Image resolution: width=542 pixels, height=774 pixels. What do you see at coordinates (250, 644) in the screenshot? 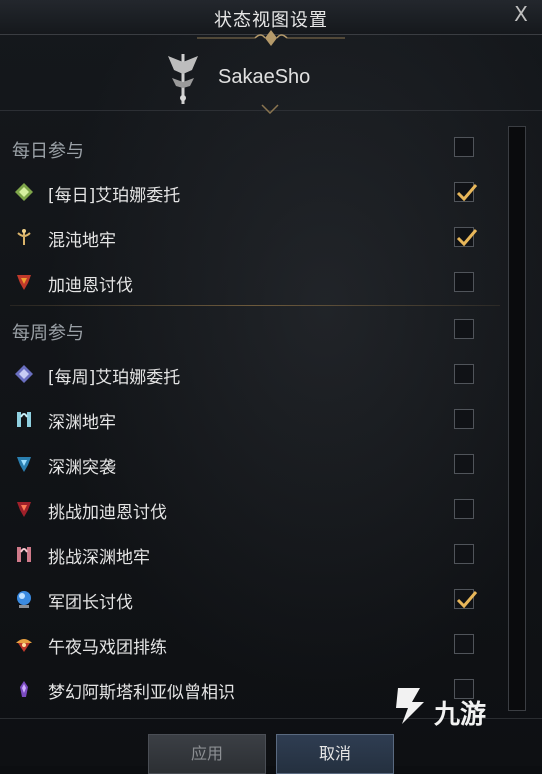
I see `list-item: 午夜马戏团排练` at bounding box center [250, 644].